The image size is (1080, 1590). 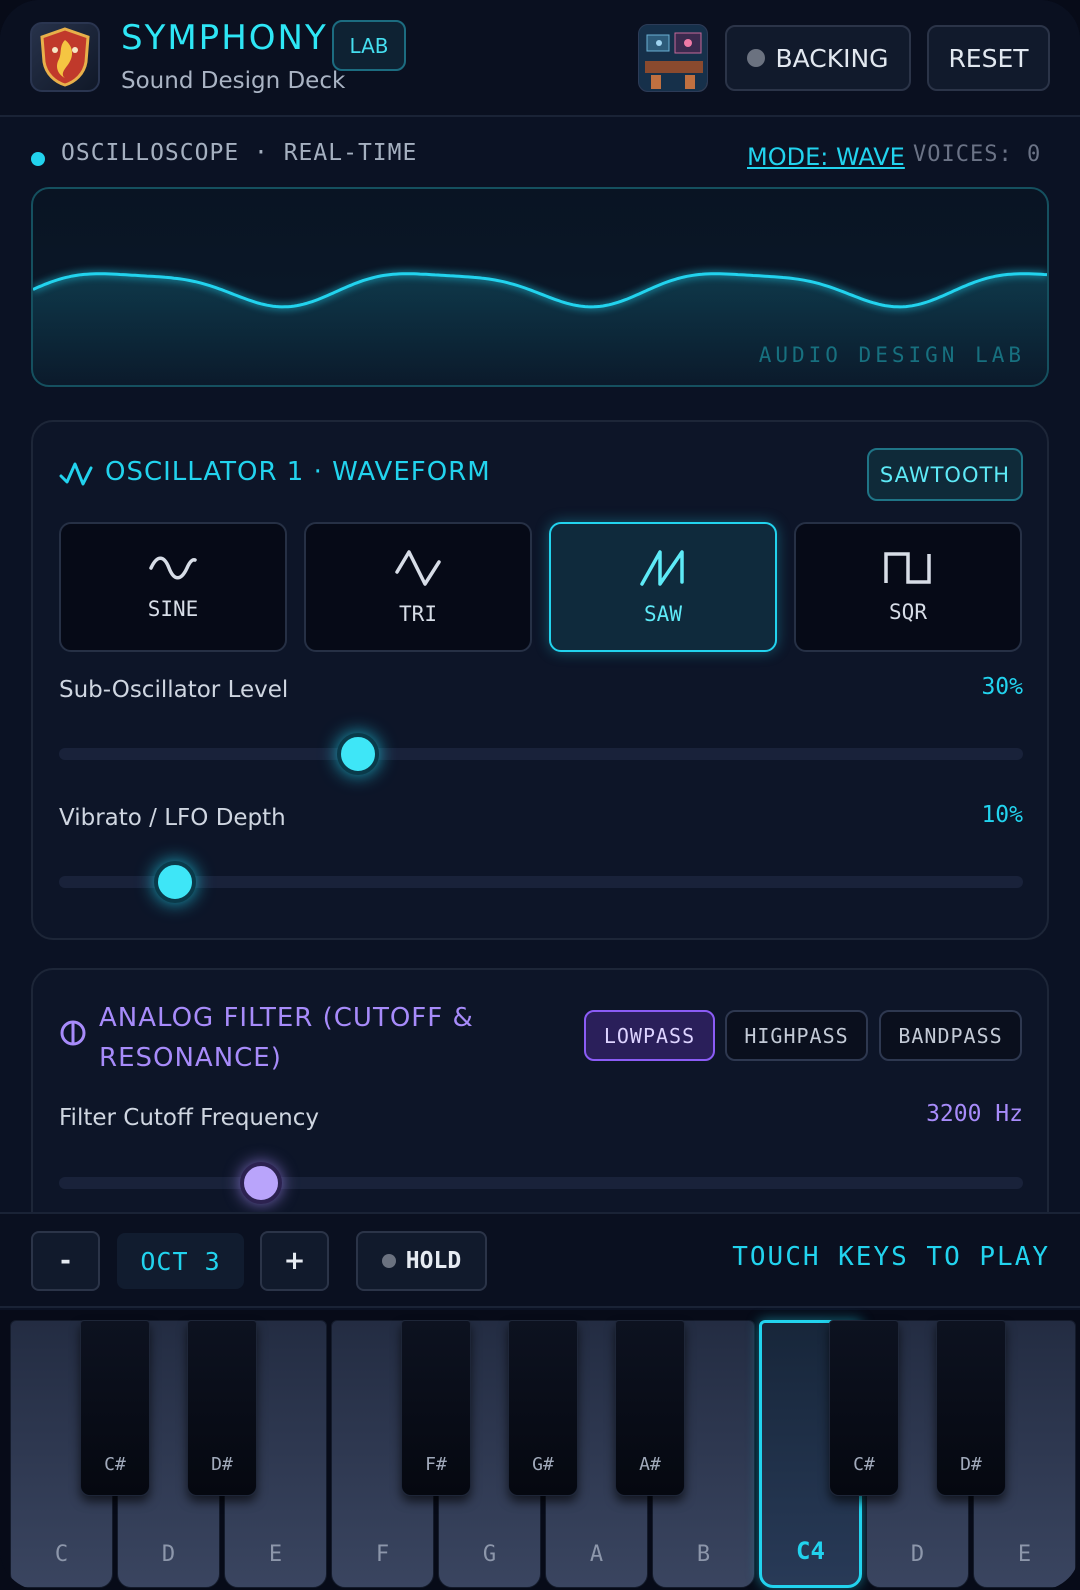 I want to click on scope-live-dot, so click(x=38, y=159).